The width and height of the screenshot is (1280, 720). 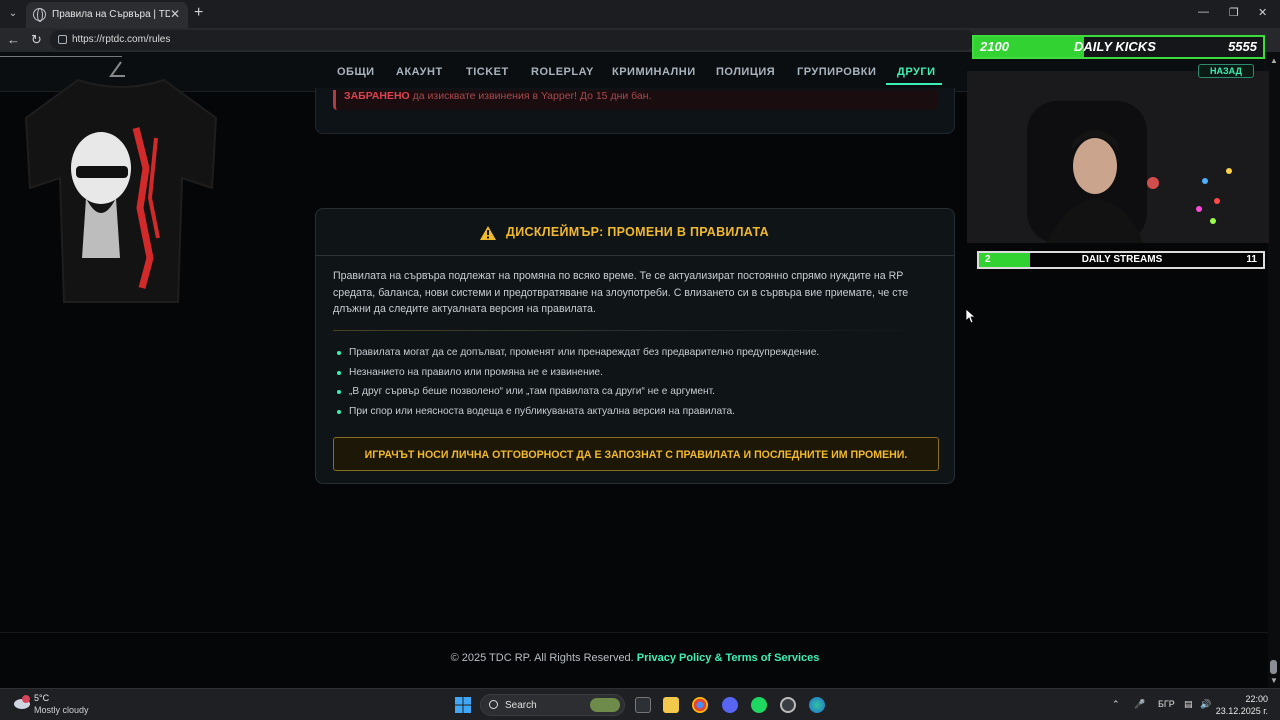 What do you see at coordinates (1251, 259) in the screenshot?
I see `daily-streams-target: 11` at bounding box center [1251, 259].